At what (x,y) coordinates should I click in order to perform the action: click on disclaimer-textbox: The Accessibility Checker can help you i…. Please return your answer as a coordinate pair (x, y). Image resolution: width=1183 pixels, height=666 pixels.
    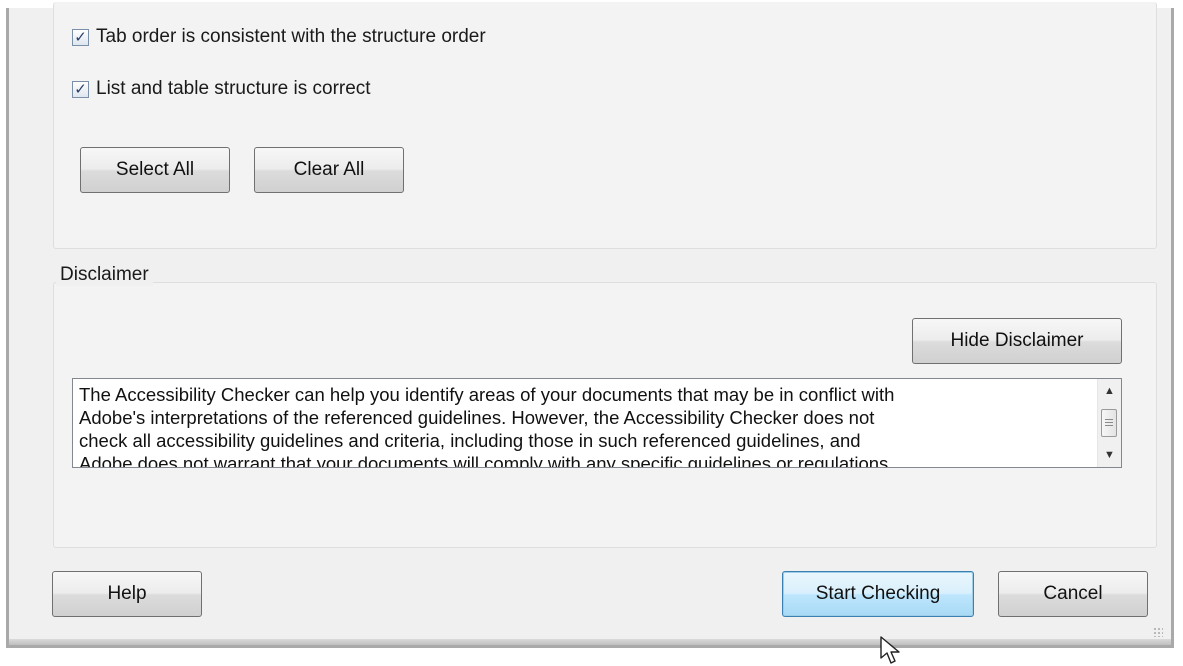
    Looking at the image, I should click on (597, 423).